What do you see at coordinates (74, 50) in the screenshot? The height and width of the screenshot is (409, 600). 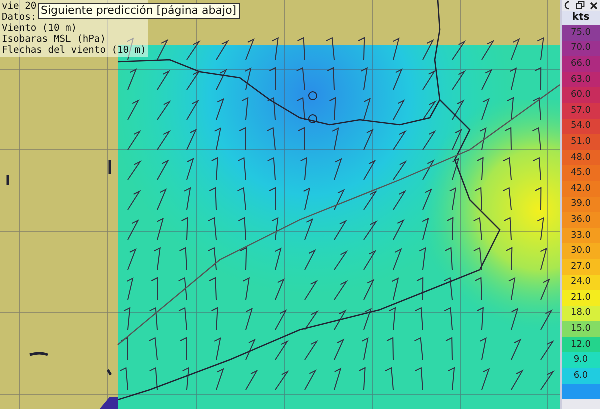 I see `legend-text: Flechas del viento (10 m)` at bounding box center [74, 50].